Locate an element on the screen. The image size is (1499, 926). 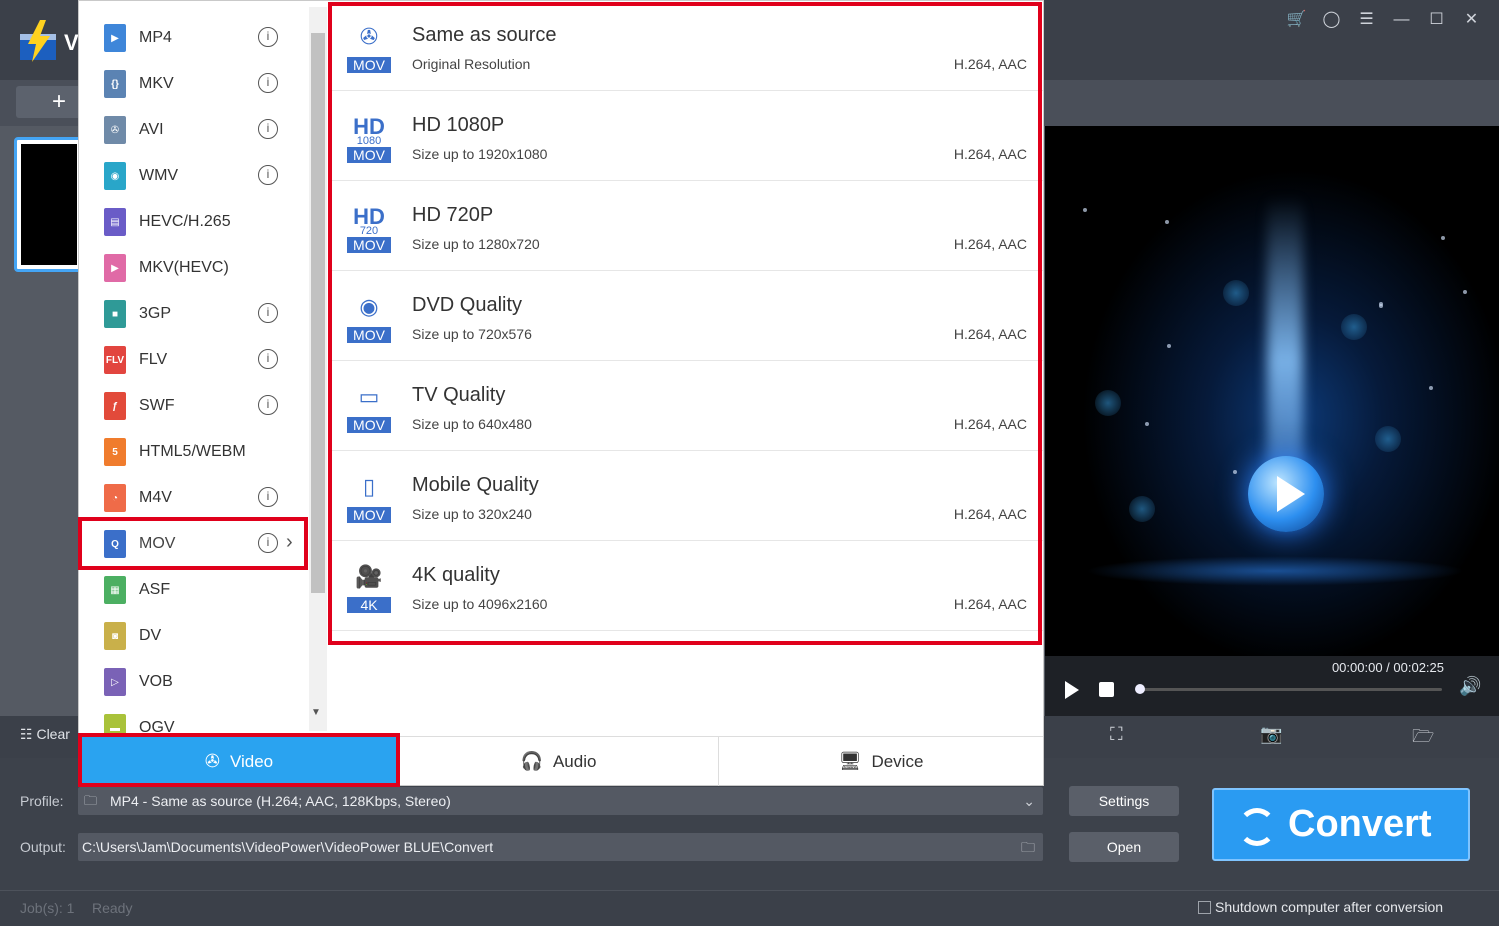
headphones-icon: 🎧 is located at coordinates (531, 761).